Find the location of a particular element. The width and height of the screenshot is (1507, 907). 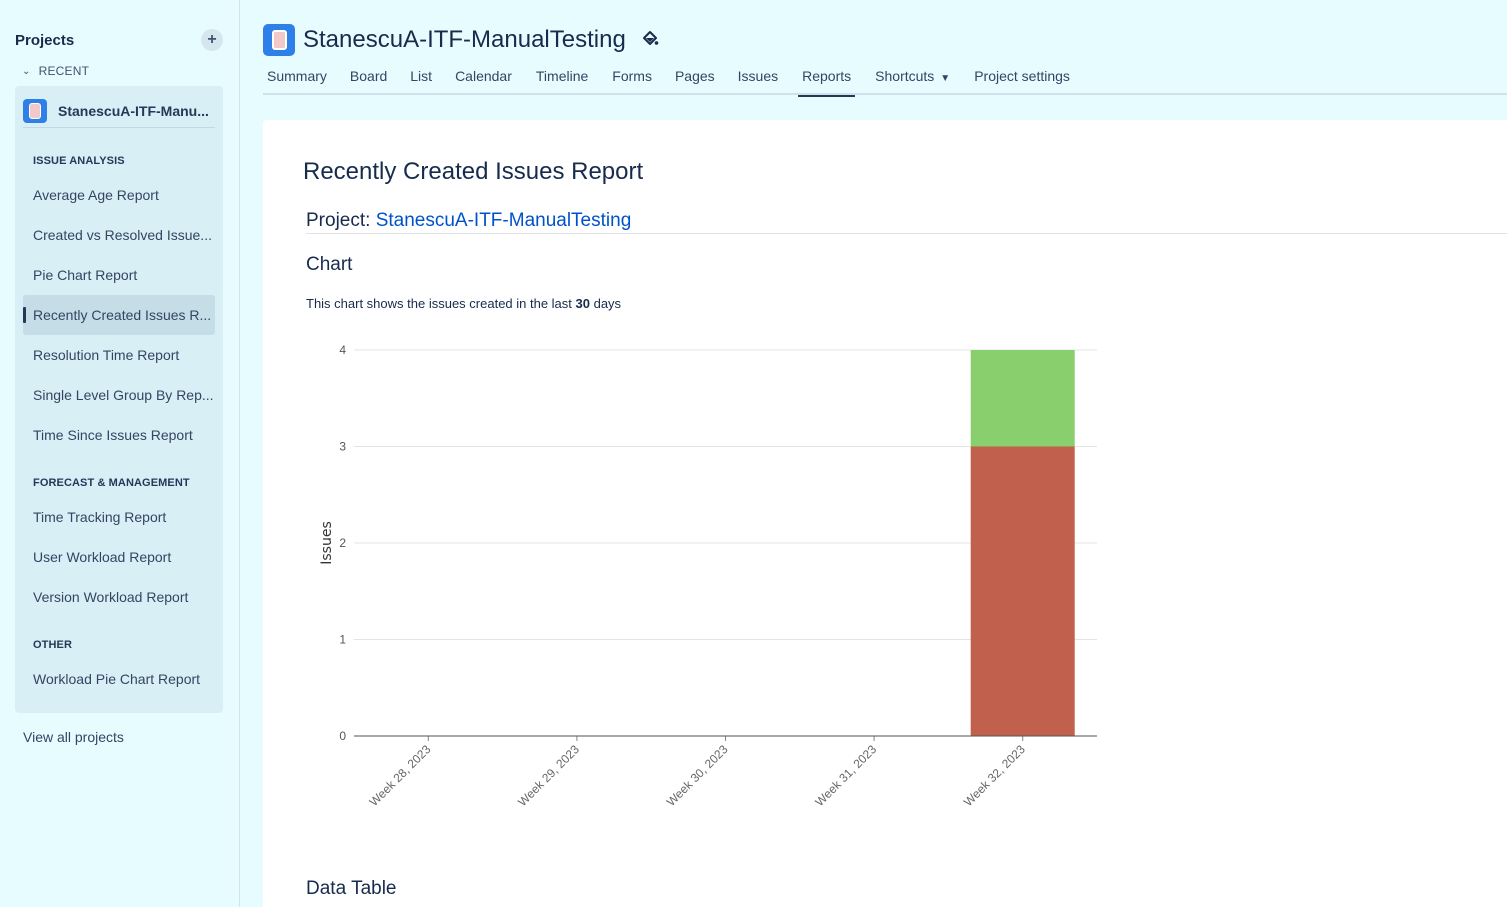

tab-project-settings: Project settings is located at coordinates (1022, 78).